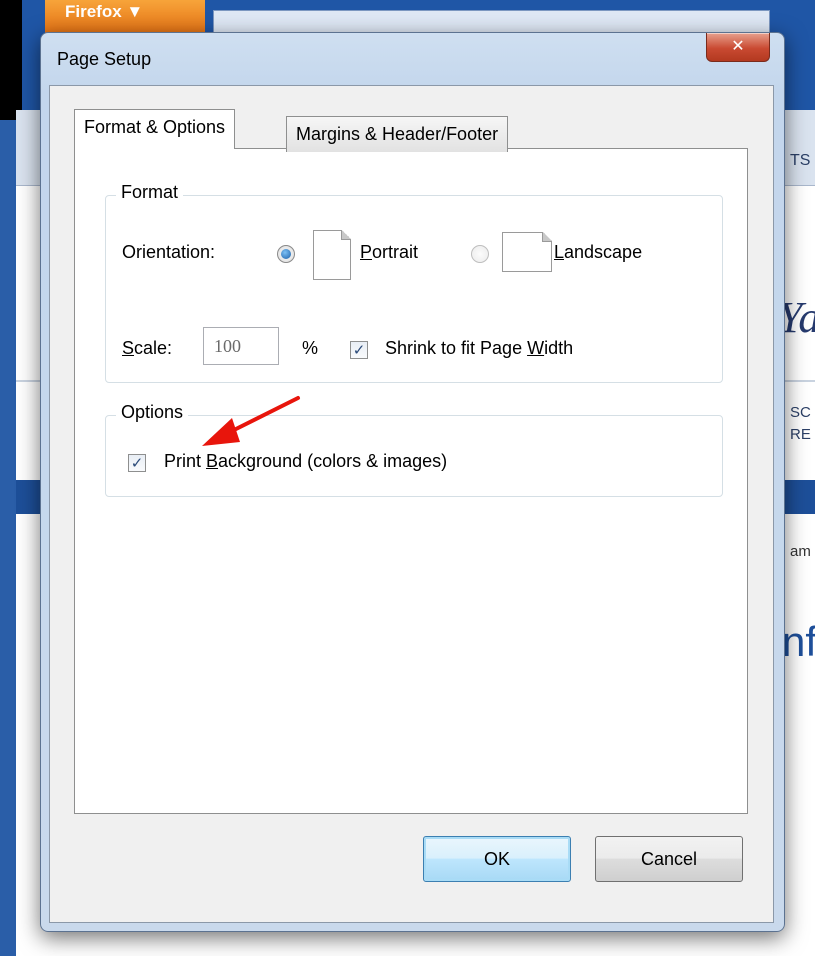 This screenshot has width=815, height=956. What do you see at coordinates (366, 252) in the screenshot?
I see `portrait-accel: P` at bounding box center [366, 252].